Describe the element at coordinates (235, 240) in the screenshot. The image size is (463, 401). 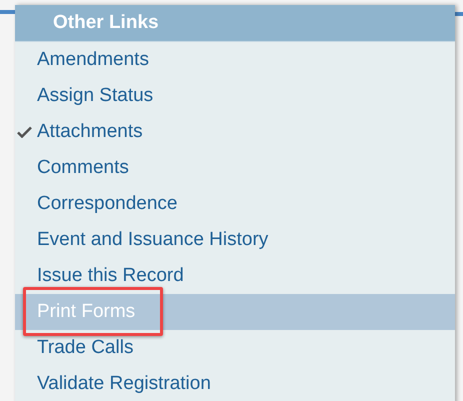
I see `menu-item: Event and Issuance History` at that location.